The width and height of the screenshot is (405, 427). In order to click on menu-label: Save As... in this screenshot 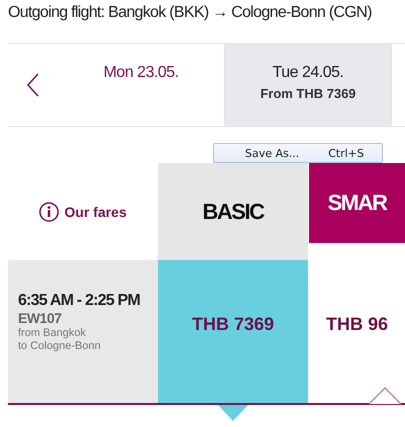, I will do `click(272, 153)`.